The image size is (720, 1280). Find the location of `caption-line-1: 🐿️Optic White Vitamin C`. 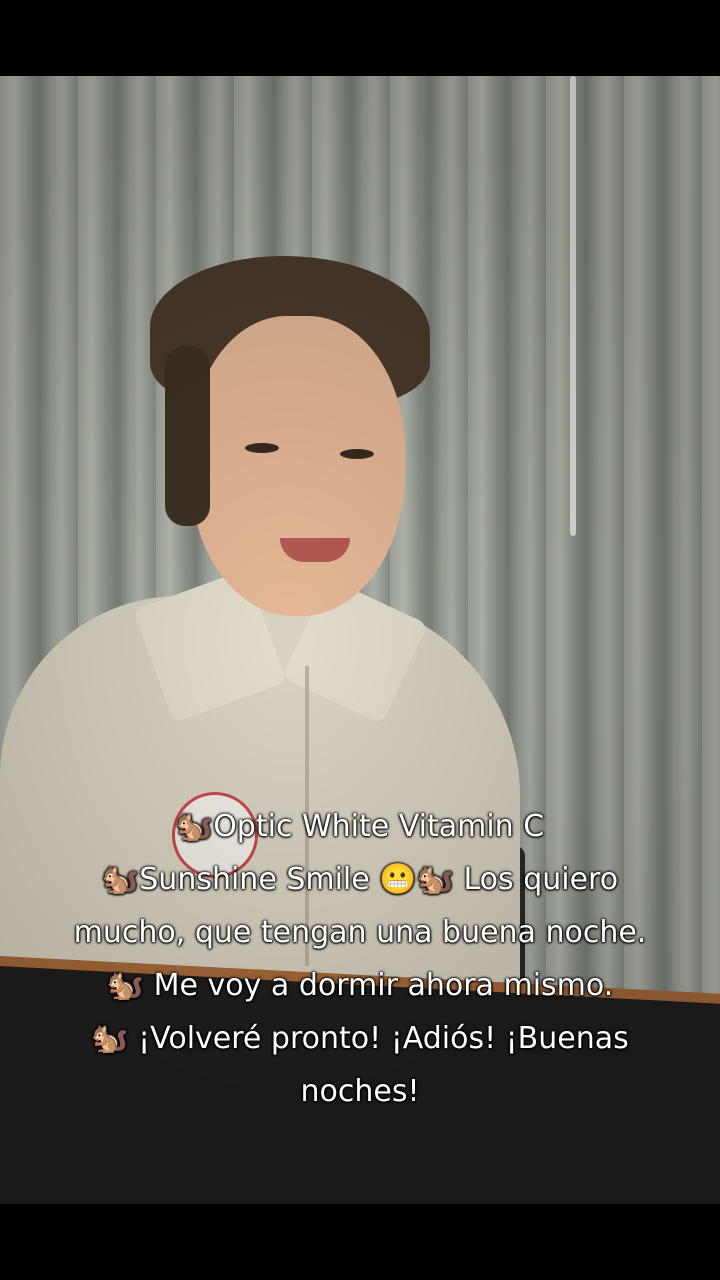

caption-line-1: 🐿️Optic White Vitamin C is located at coordinates (360, 826).